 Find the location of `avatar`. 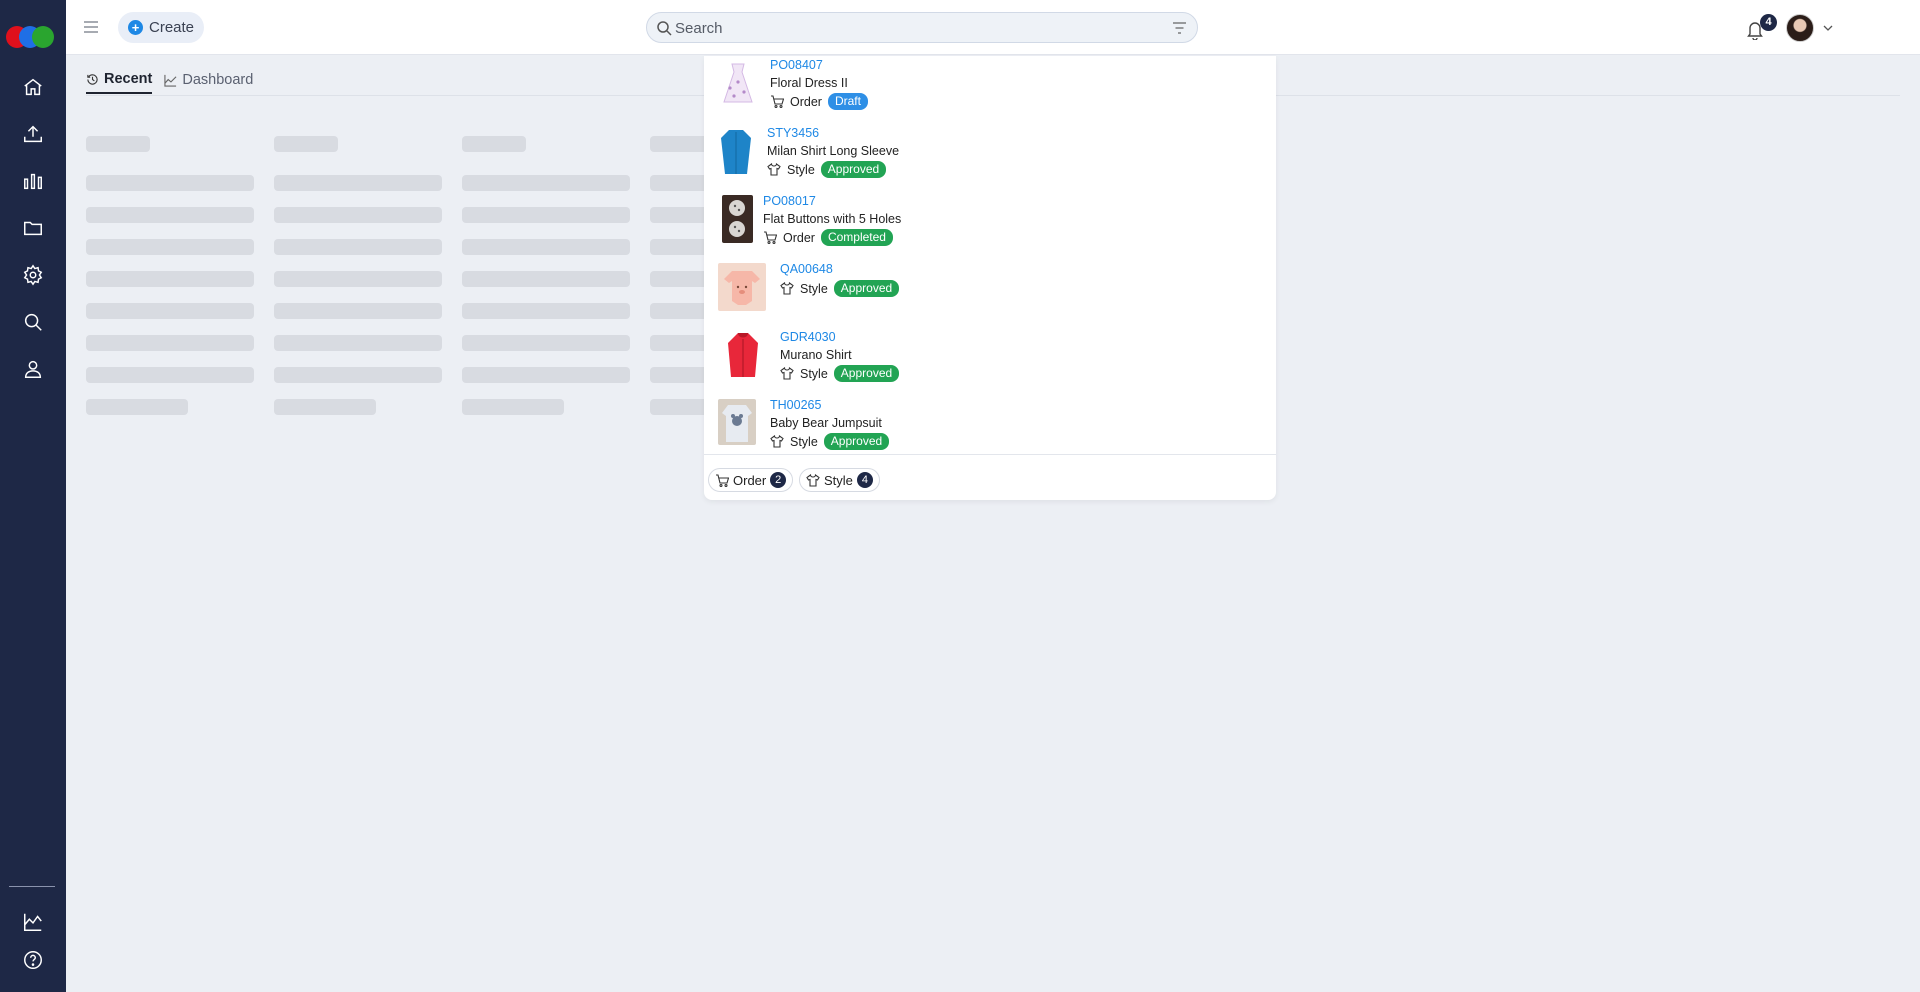

avatar is located at coordinates (1800, 28).